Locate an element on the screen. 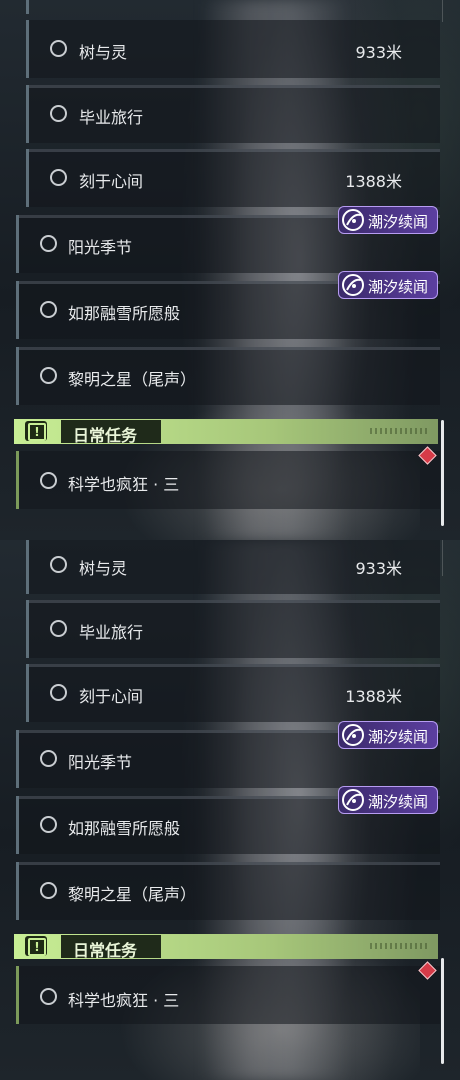 Image resolution: width=460 pixels, height=1080 pixels. list-edge is located at coordinates (27, 7).